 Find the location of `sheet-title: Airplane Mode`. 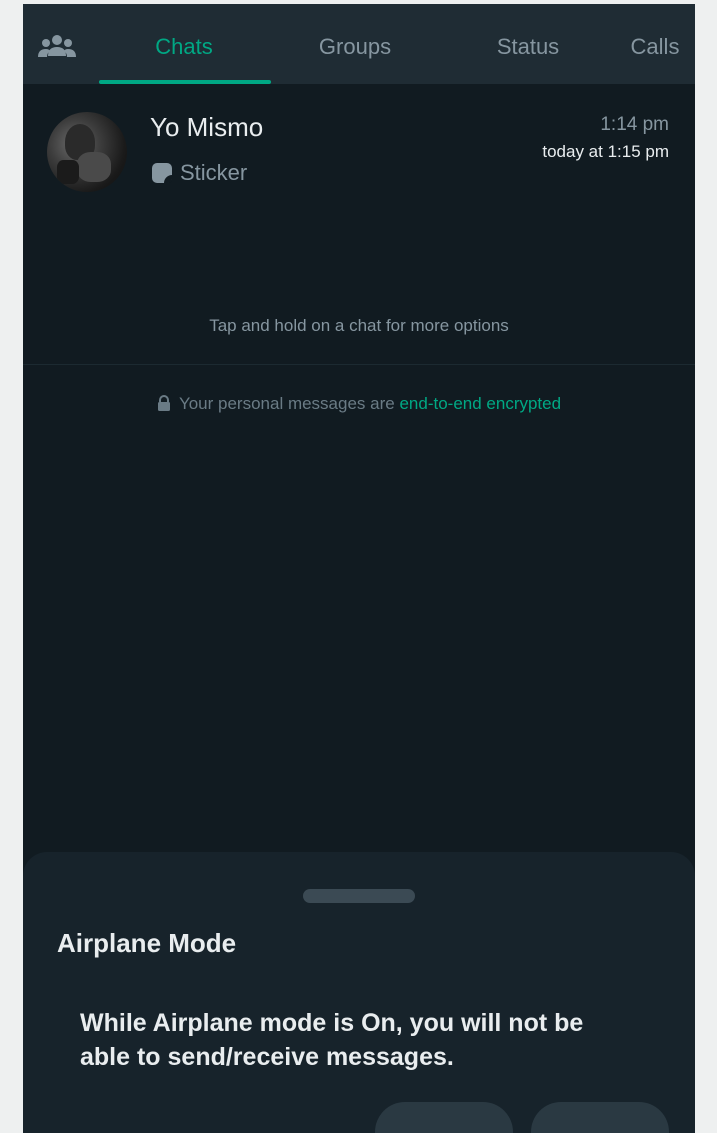

sheet-title: Airplane Mode is located at coordinates (147, 943).